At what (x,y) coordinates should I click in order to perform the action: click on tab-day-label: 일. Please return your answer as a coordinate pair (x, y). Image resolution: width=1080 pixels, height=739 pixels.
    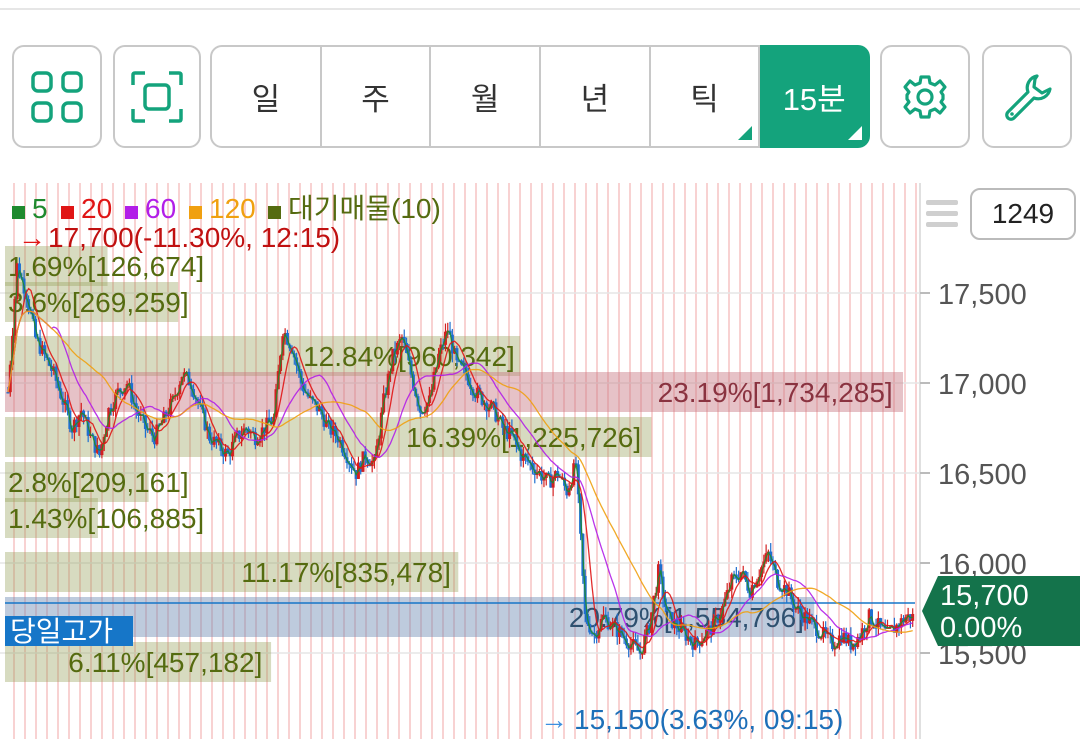
    Looking at the image, I should click on (266, 99).